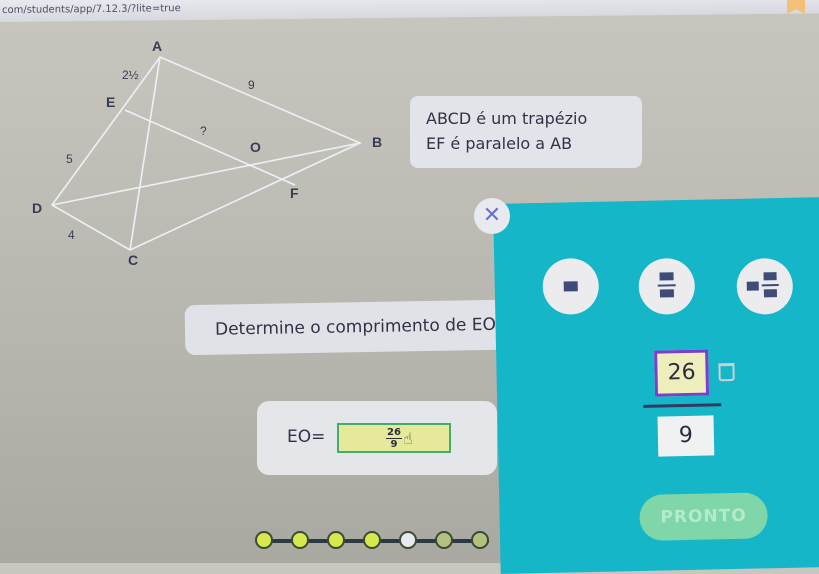 The image size is (819, 574). Describe the element at coordinates (71, 235) in the screenshot. I see `length-dc-label: 4` at that location.